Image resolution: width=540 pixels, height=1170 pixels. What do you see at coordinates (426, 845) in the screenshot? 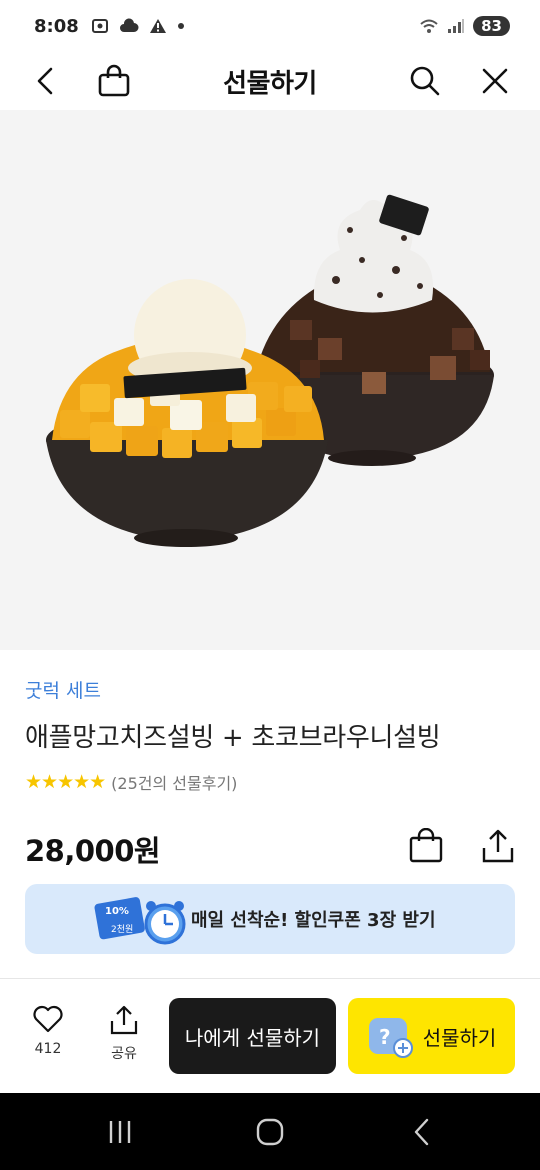
I see `cart-bag-icon` at bounding box center [426, 845].